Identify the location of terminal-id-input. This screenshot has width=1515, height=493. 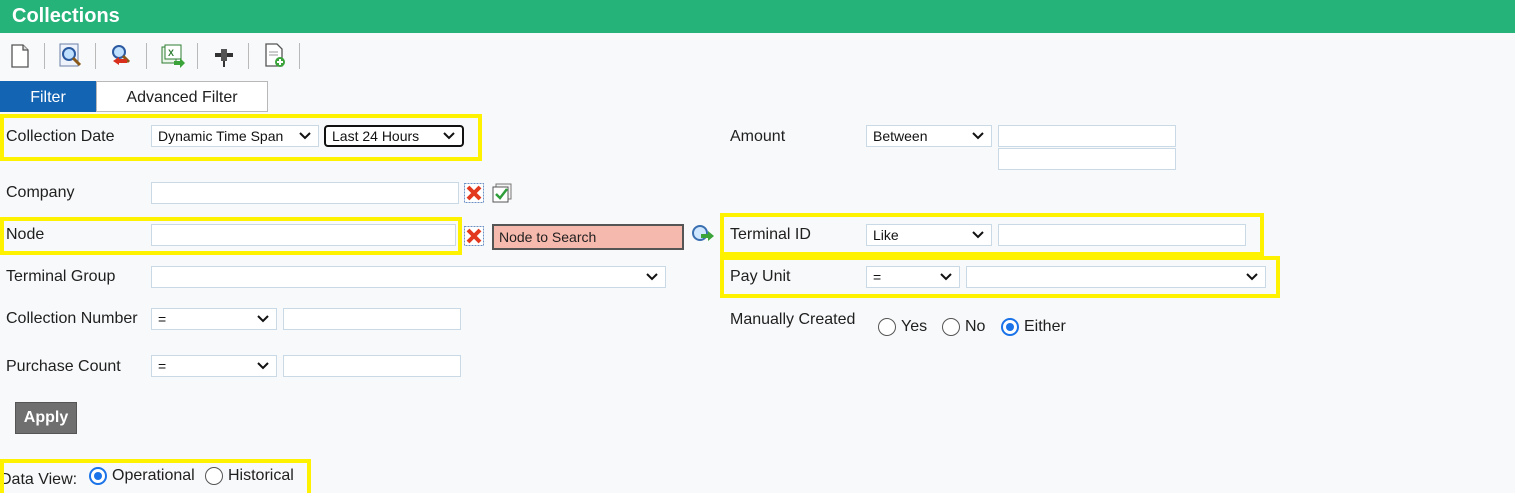
(1122, 235).